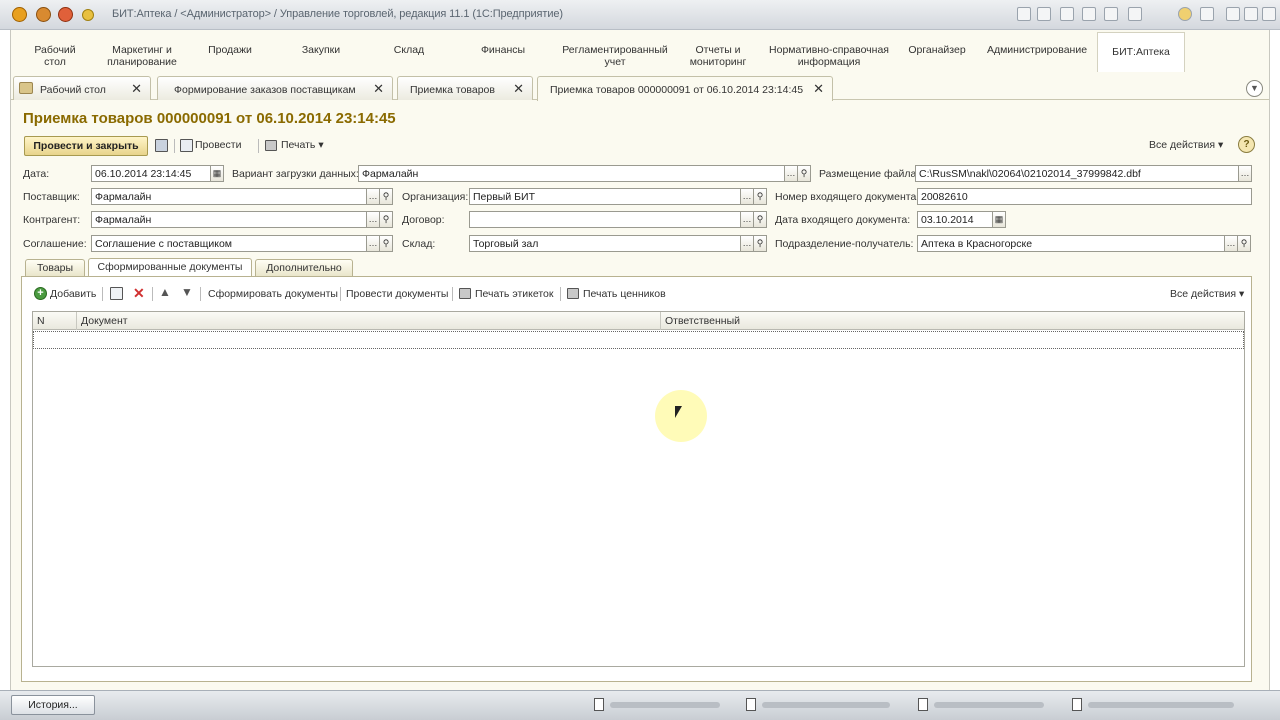 This screenshot has width=1280, height=720. Describe the element at coordinates (1067, 14) in the screenshot. I see `tasks-icon` at that location.